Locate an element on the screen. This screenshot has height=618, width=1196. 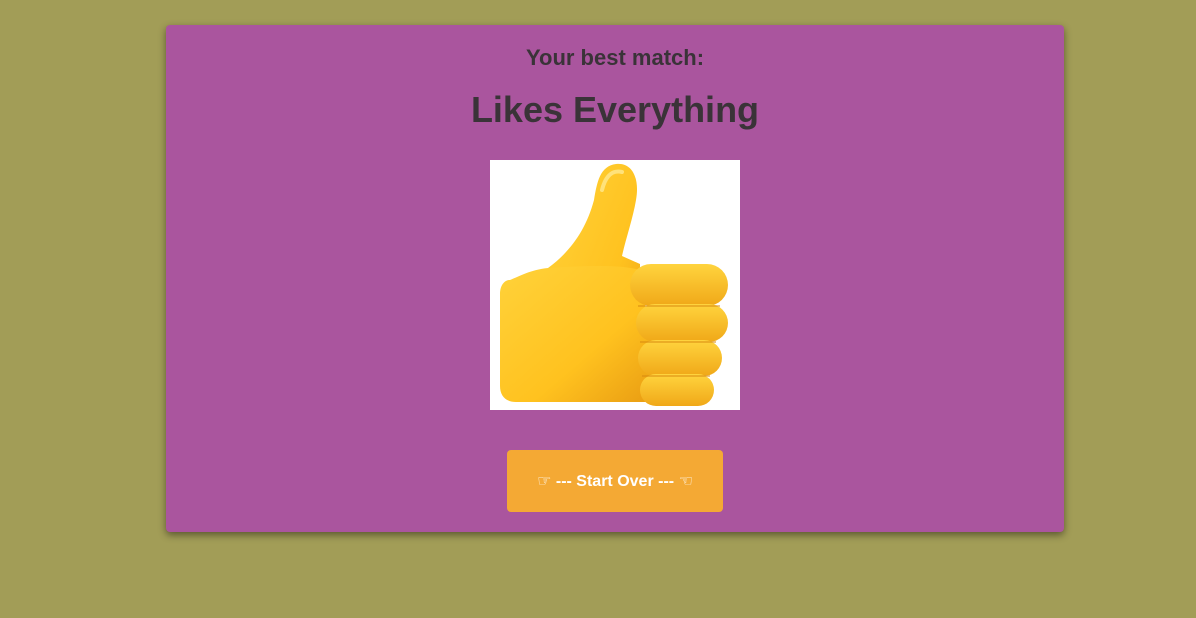
result-title: Likes Everything is located at coordinates (615, 109).